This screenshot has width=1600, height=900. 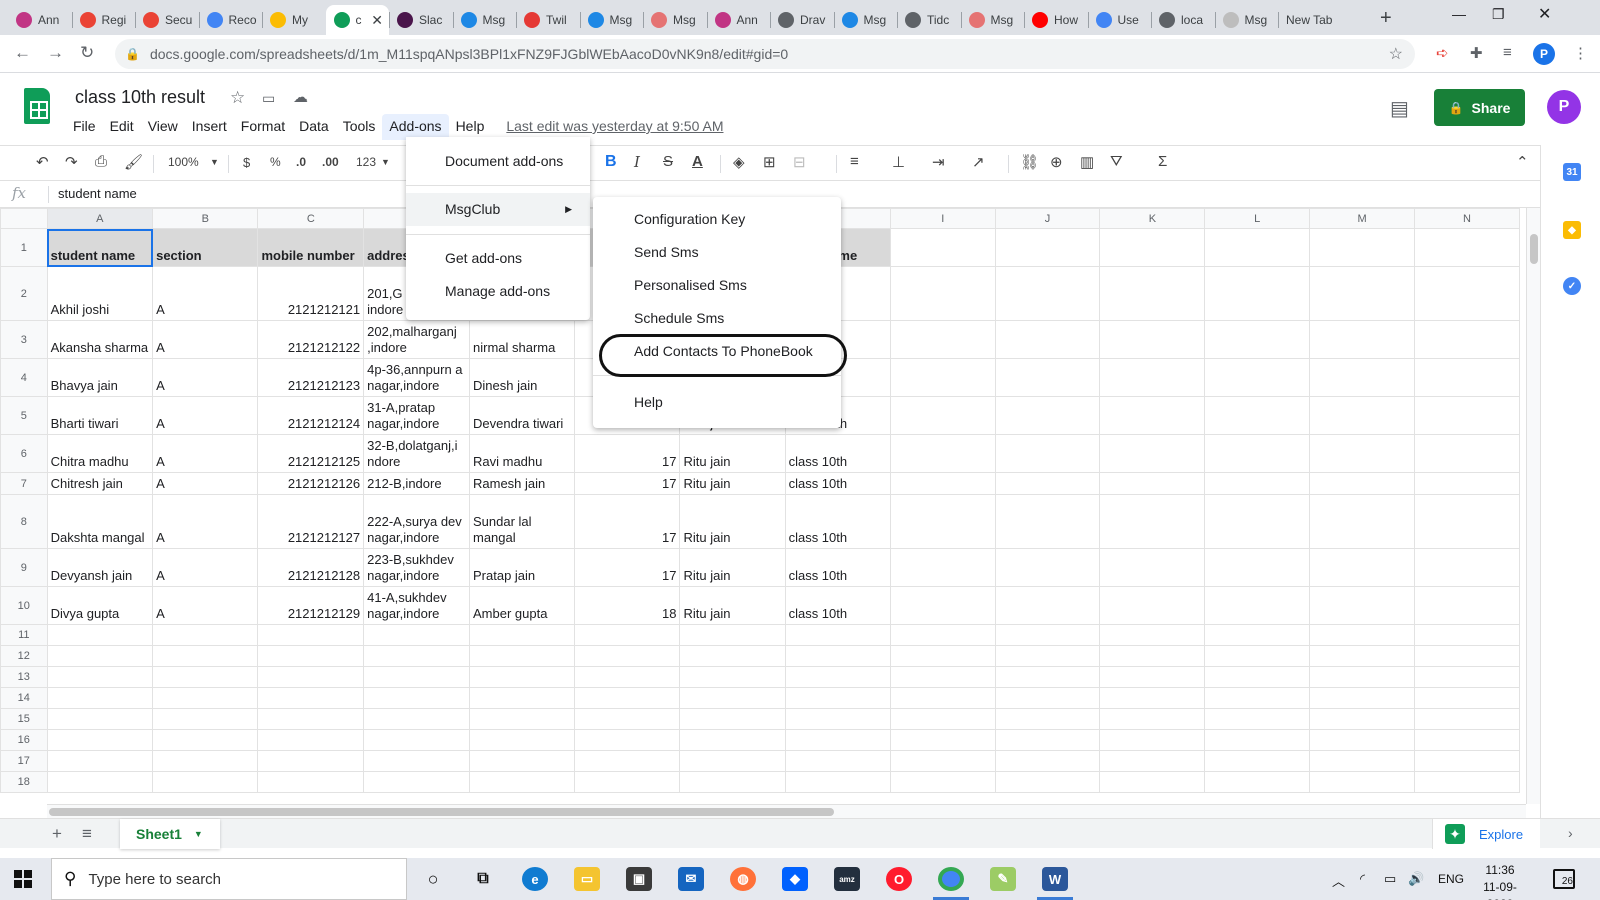 What do you see at coordinates (416, 339) in the screenshot?
I see `grid-cell: 202,malharganj ,indore` at bounding box center [416, 339].